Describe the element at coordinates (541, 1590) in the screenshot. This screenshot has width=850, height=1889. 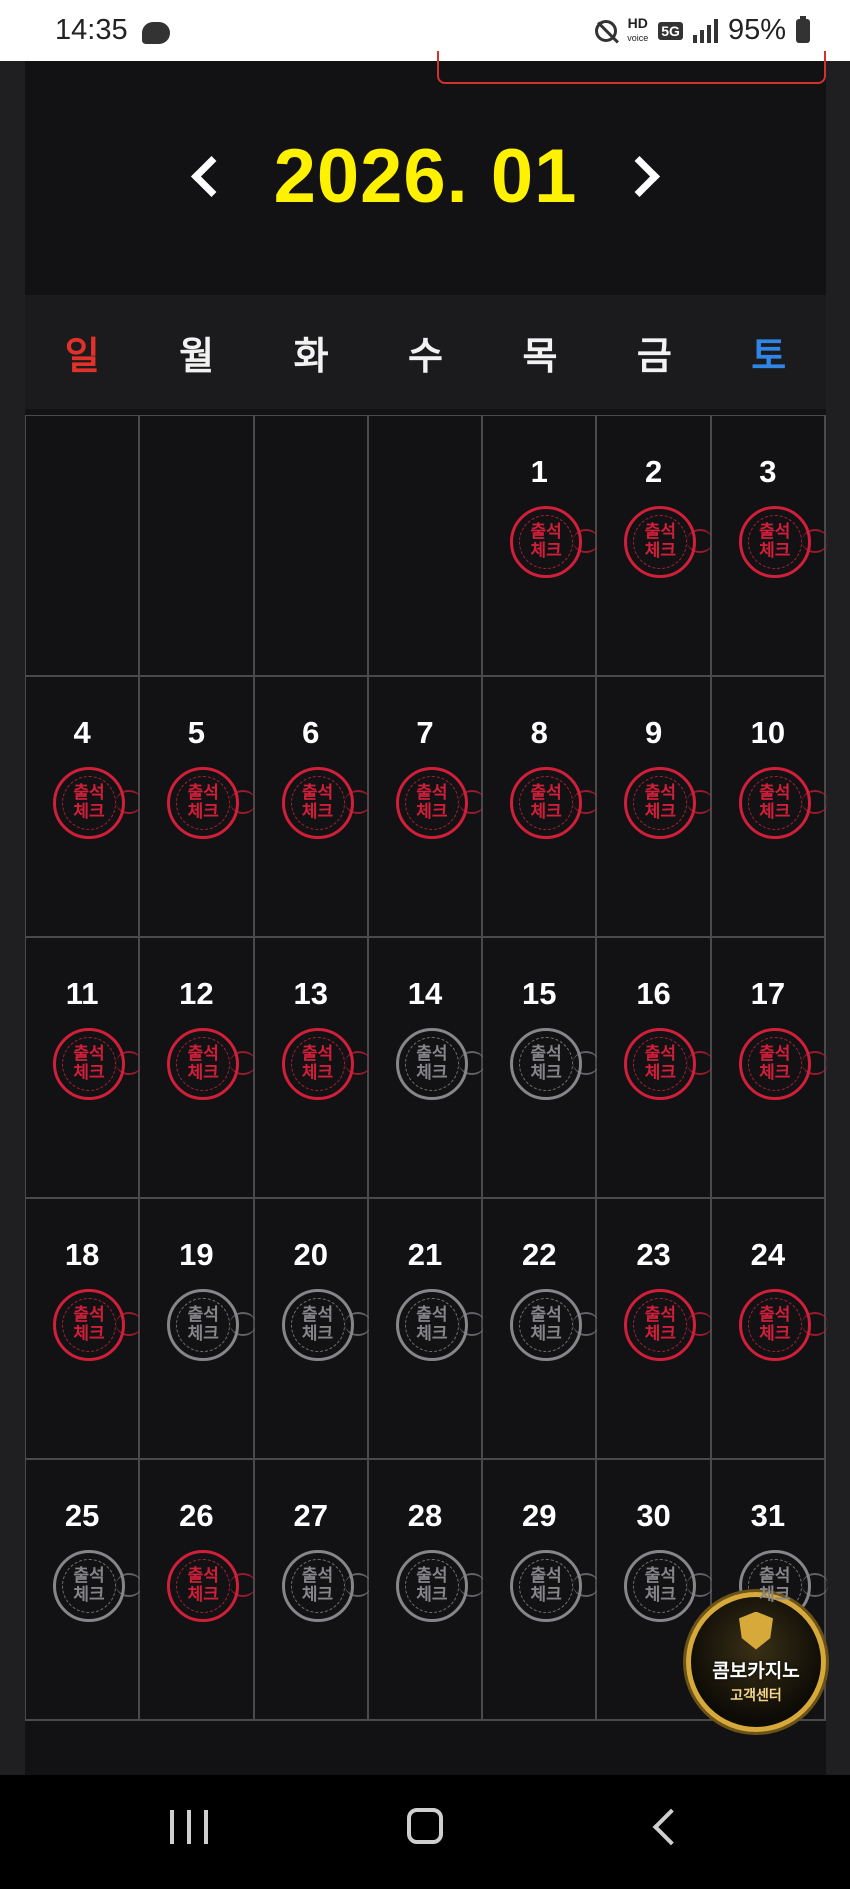
I see `calendar-day-29: 29 출석 체크` at that location.